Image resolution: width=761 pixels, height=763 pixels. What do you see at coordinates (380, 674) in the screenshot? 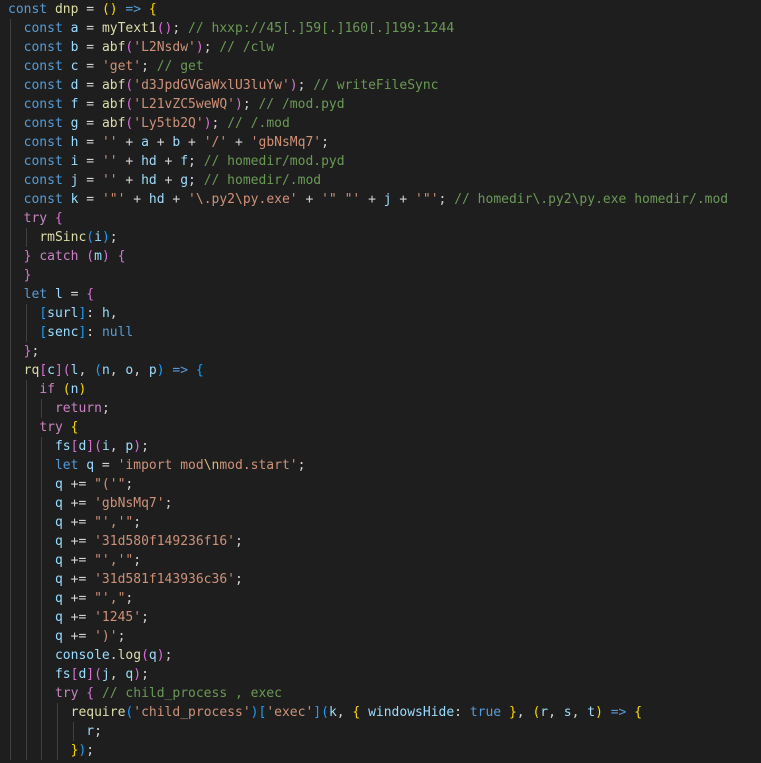
I see `code-line: fs[d](j, q);` at bounding box center [380, 674].